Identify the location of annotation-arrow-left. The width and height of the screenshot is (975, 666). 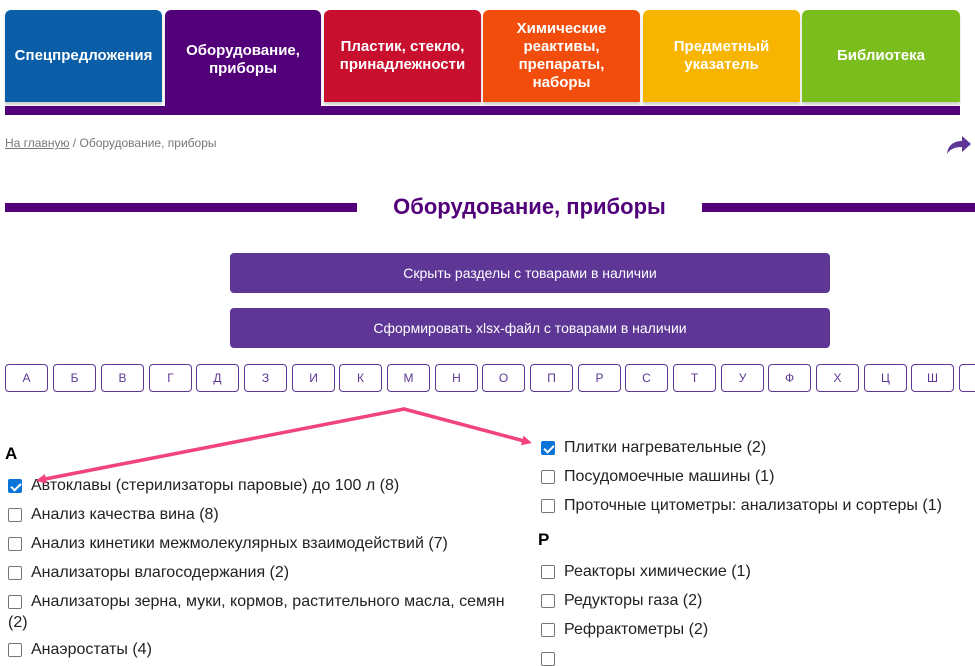
(221, 445).